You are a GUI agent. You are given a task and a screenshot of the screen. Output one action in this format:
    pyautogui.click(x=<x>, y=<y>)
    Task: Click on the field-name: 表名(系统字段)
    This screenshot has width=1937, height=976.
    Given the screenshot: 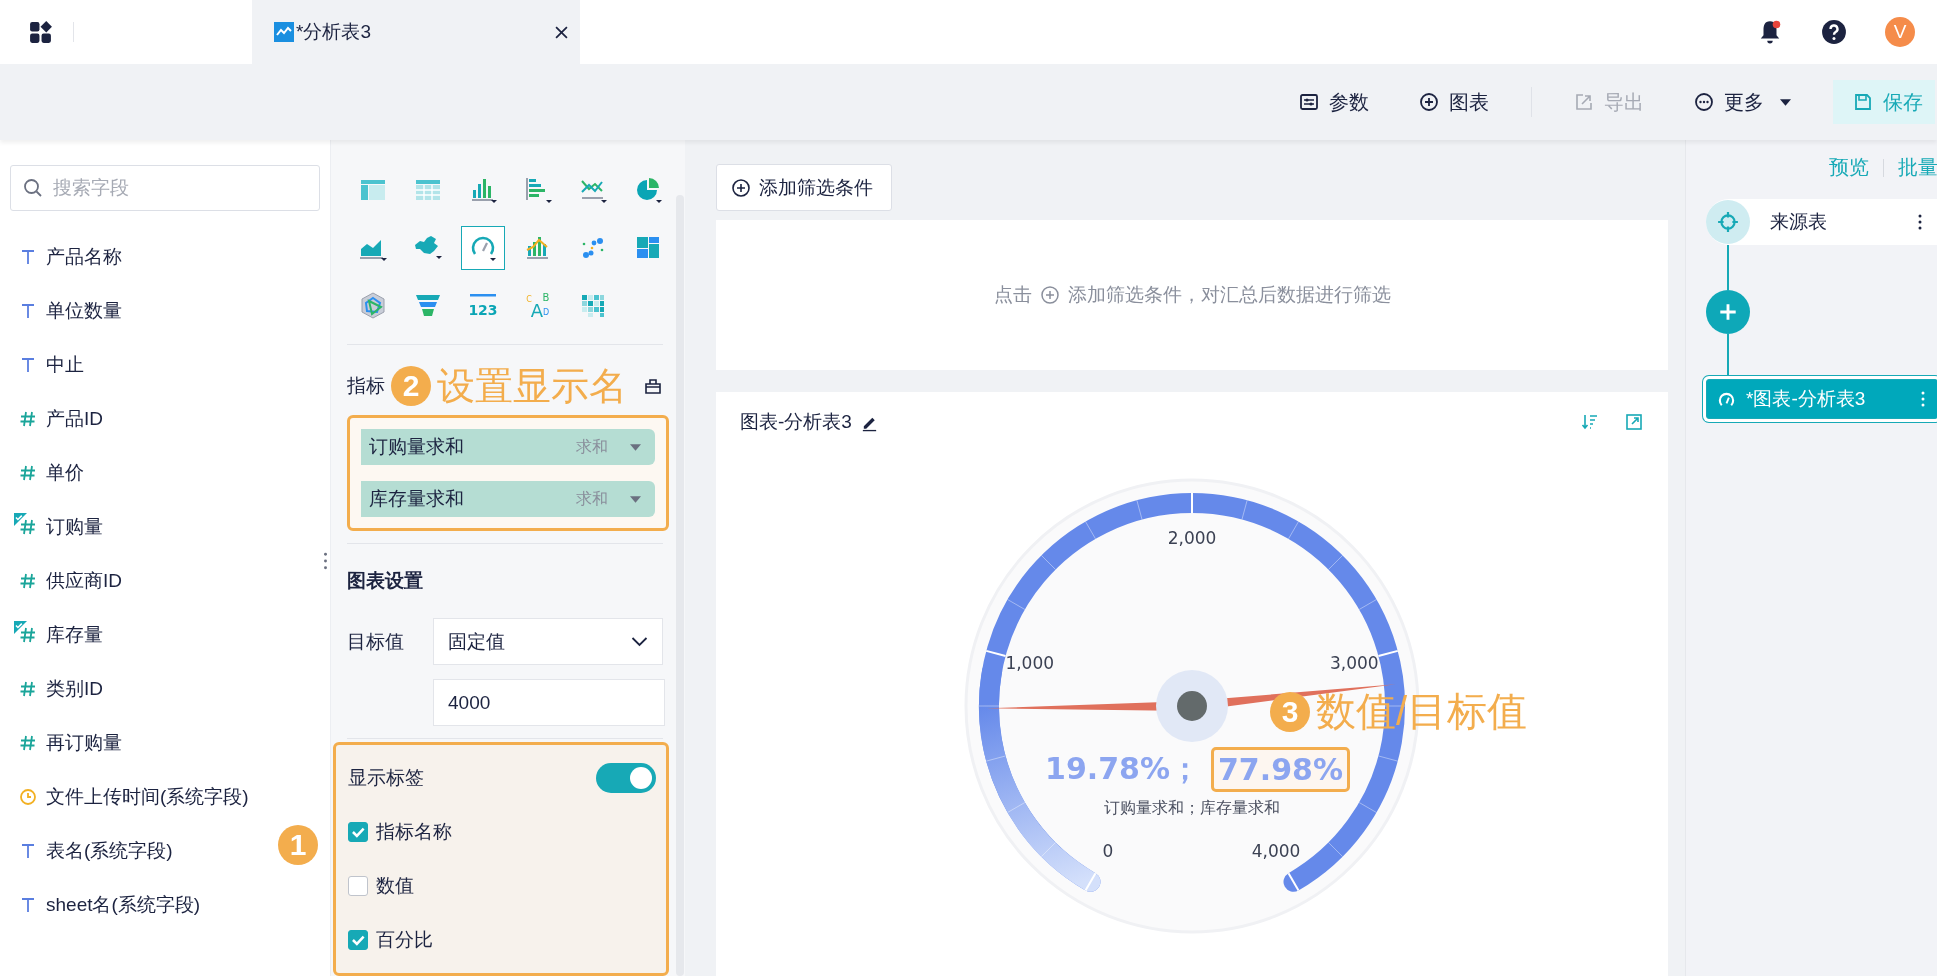 What is the action you would take?
    pyautogui.click(x=109, y=851)
    